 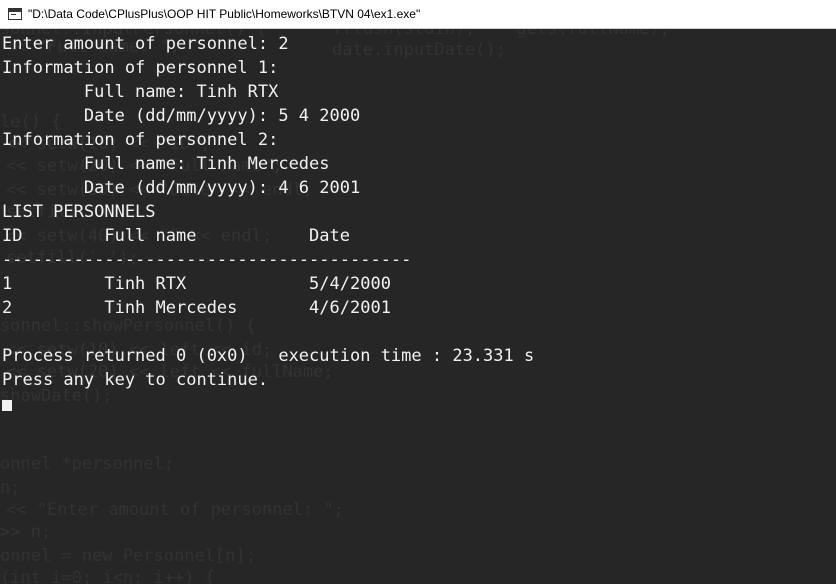 I want to click on console-app-icon, so click(x=15, y=14).